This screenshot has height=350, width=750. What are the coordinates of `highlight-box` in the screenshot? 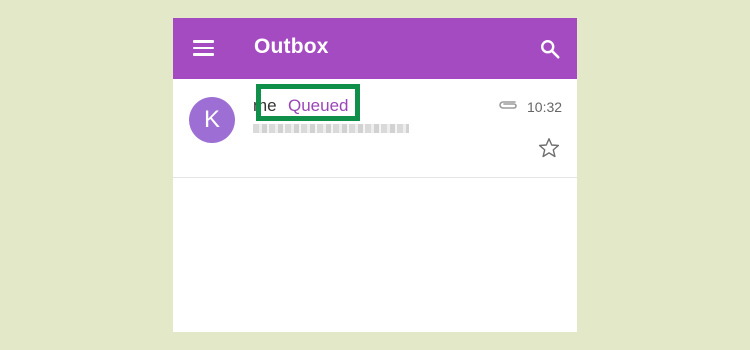 It's located at (308, 102).